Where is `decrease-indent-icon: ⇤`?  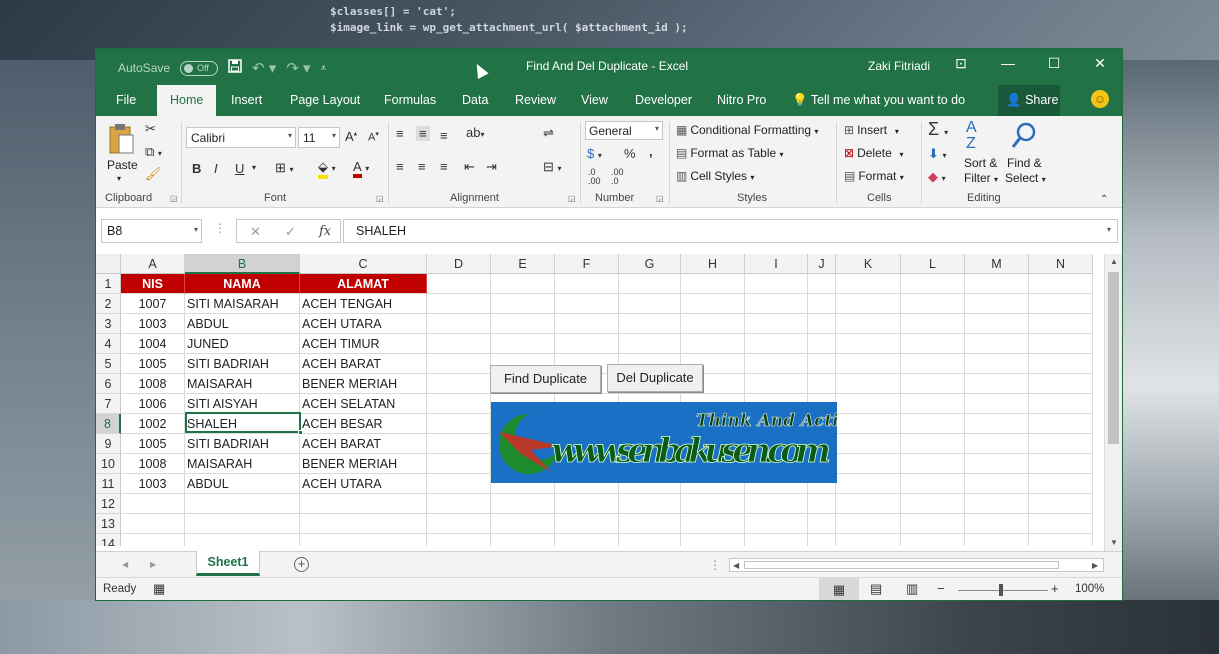
decrease-indent-icon: ⇤ is located at coordinates (469, 167).